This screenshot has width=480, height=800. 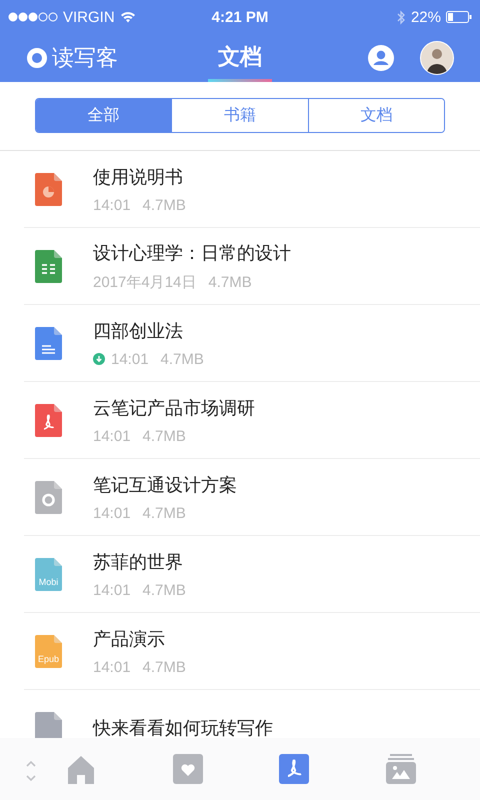 What do you see at coordinates (401, 769) in the screenshot?
I see `image-icon` at bounding box center [401, 769].